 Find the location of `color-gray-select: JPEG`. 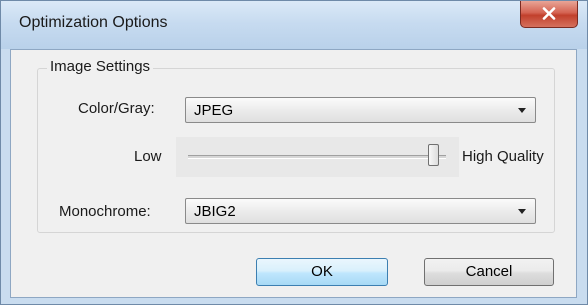

color-gray-select: JPEG is located at coordinates (360, 110).